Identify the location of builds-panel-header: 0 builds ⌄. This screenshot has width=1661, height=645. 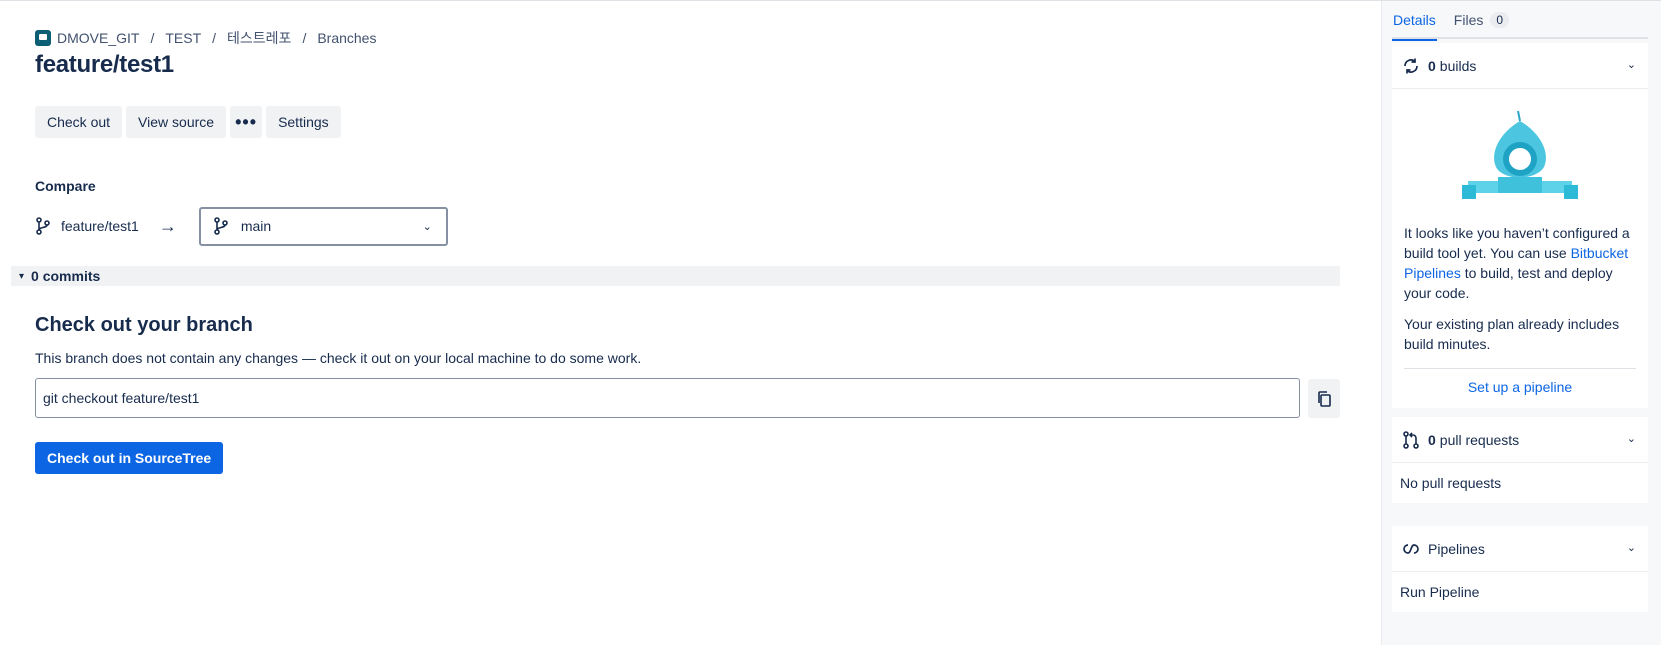
(1520, 66).